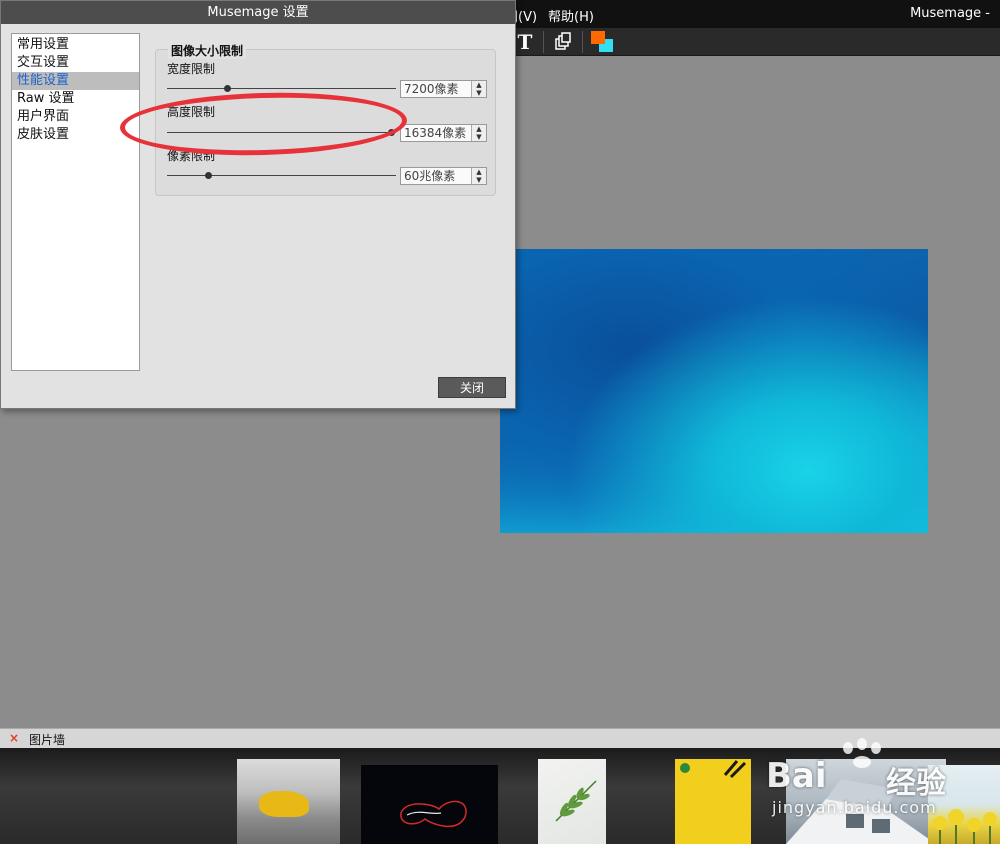  Describe the element at coordinates (258, 12) in the screenshot. I see `dialog-title: Musemage 设置` at that location.